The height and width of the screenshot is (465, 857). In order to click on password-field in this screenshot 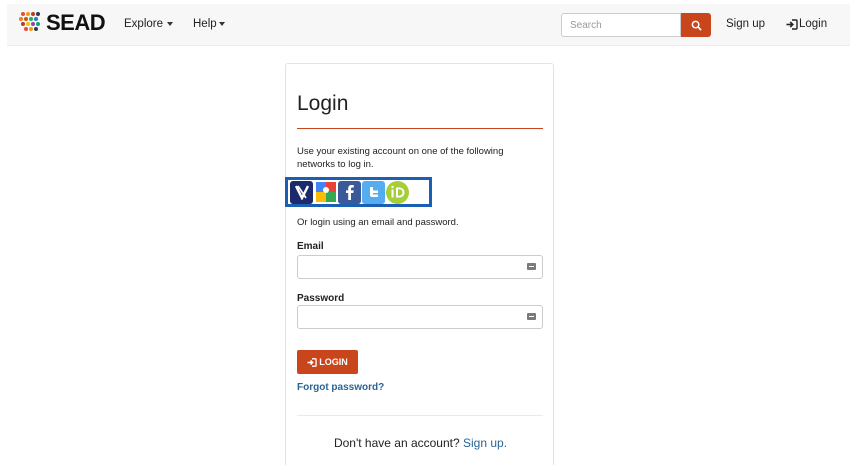, I will do `click(420, 317)`.